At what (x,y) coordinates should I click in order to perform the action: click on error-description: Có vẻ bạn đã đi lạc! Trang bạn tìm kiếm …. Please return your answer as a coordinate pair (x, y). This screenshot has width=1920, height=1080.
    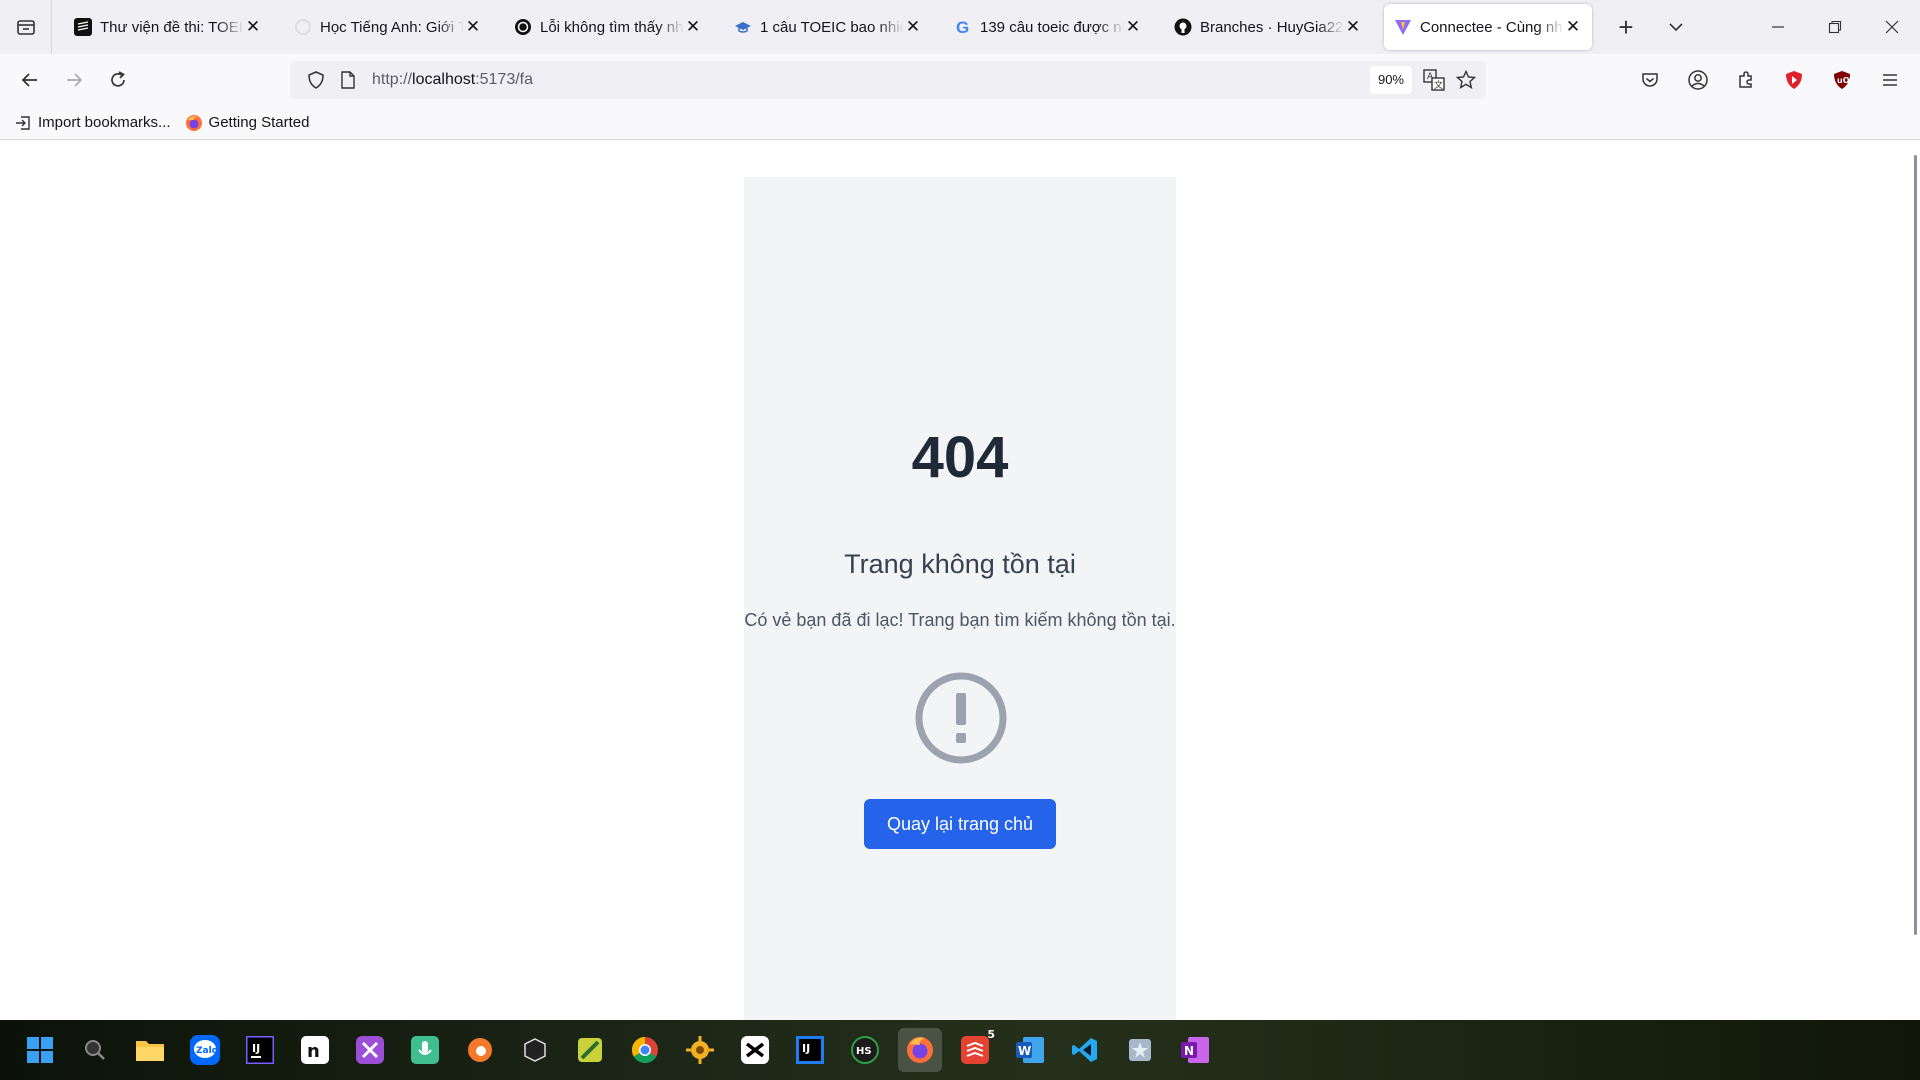
    Looking at the image, I should click on (960, 620).